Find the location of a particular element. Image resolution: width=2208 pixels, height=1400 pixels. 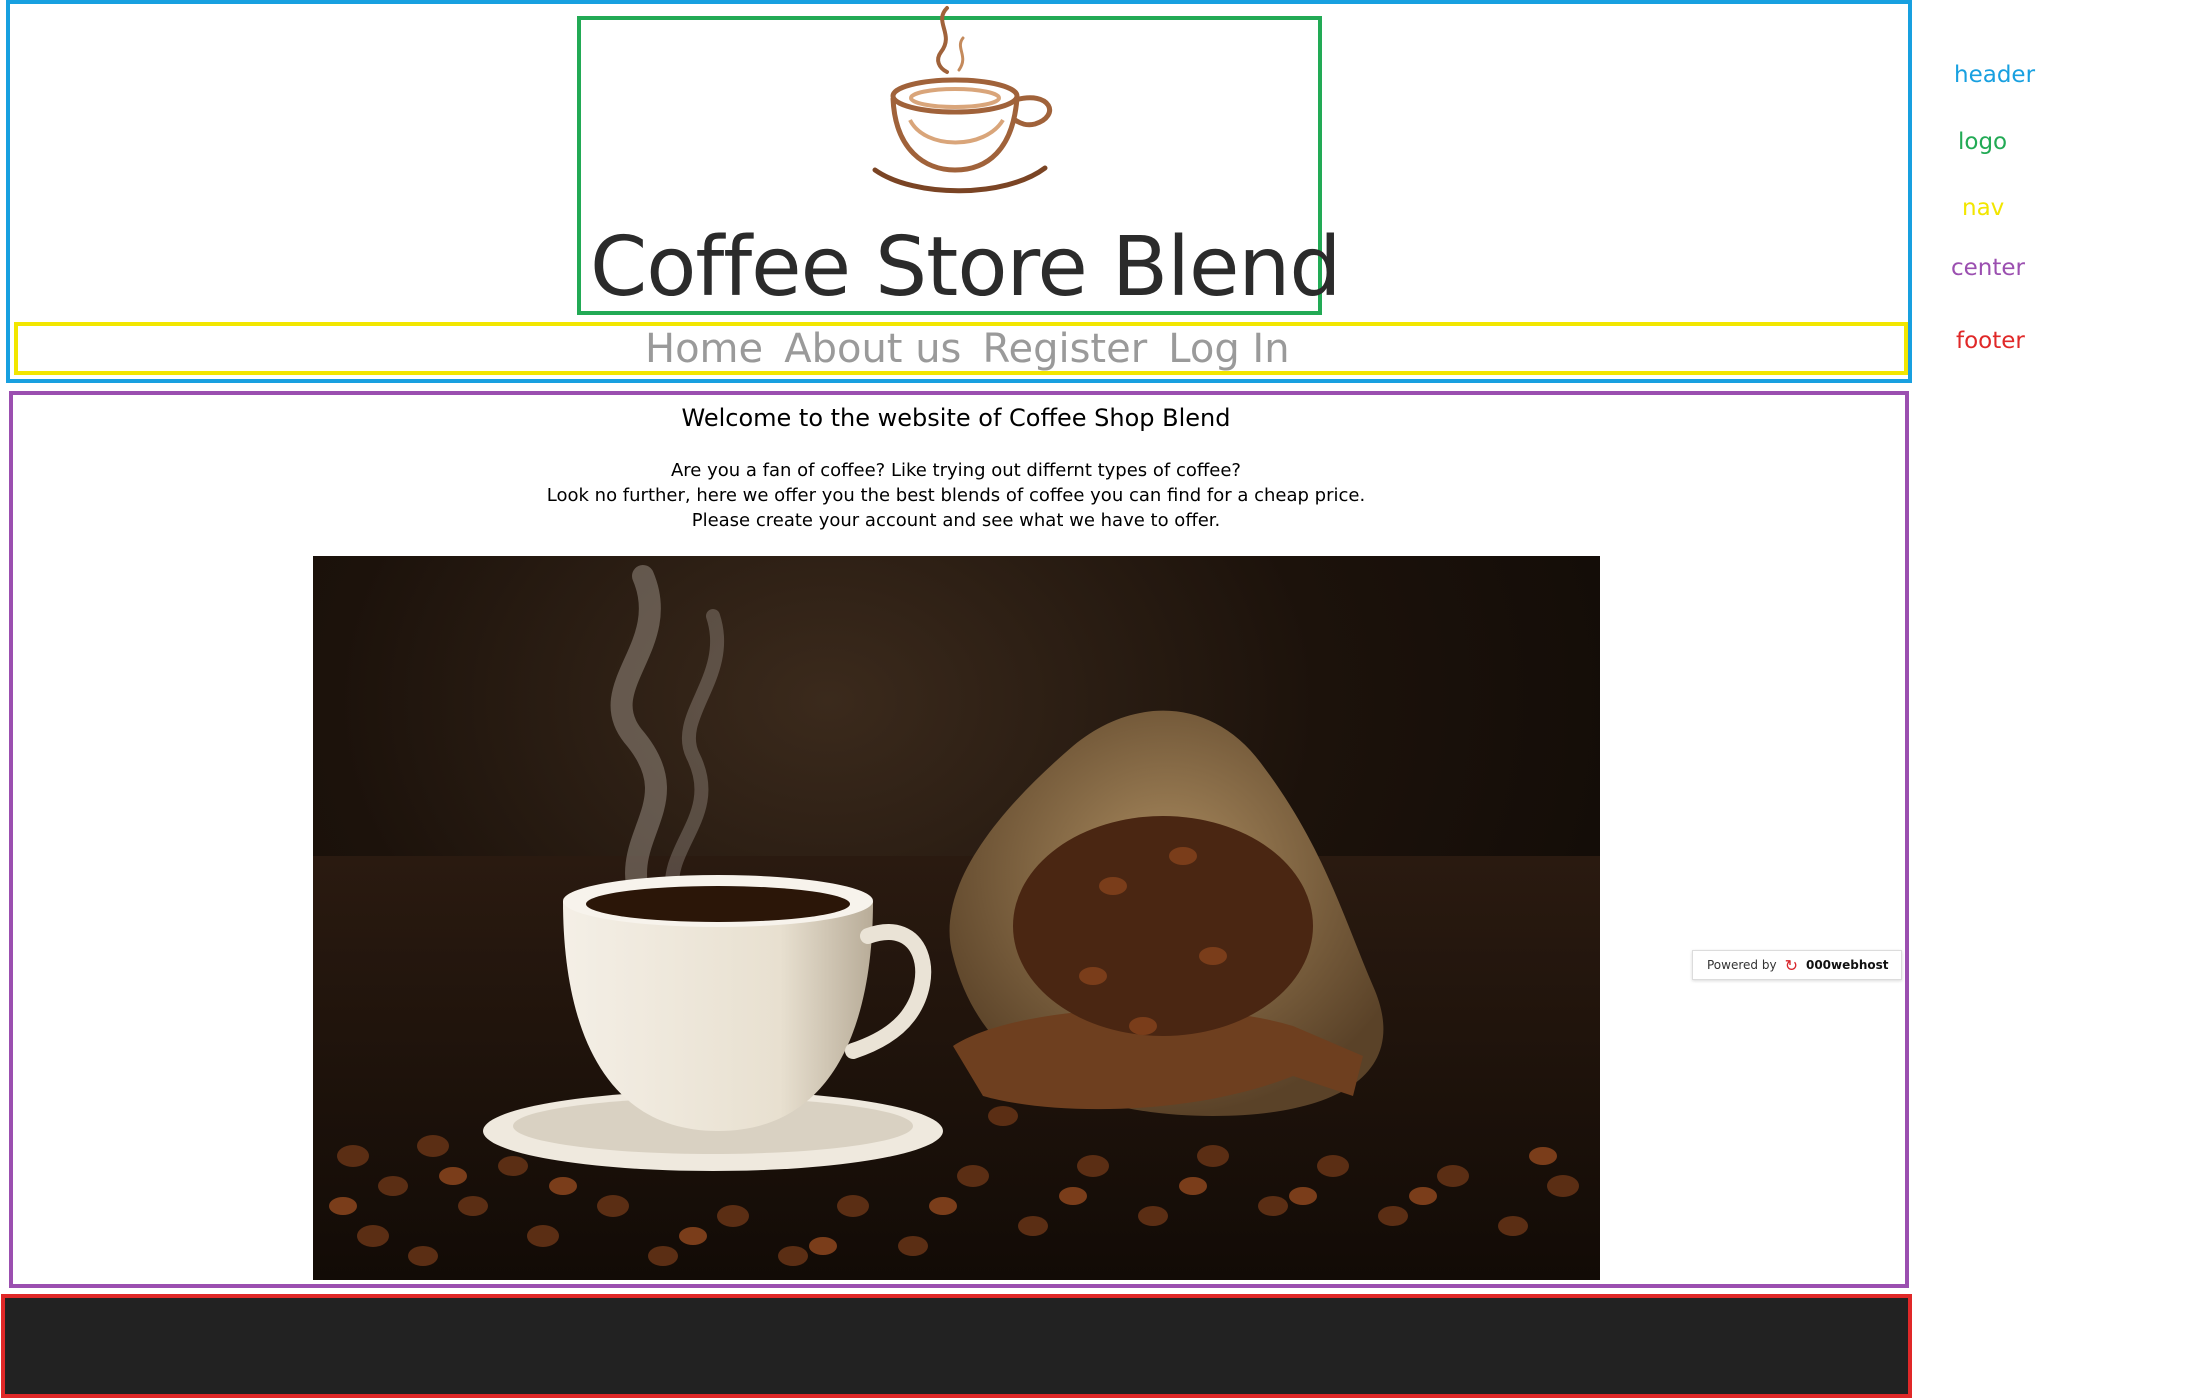

footer is located at coordinates (956, 1346).